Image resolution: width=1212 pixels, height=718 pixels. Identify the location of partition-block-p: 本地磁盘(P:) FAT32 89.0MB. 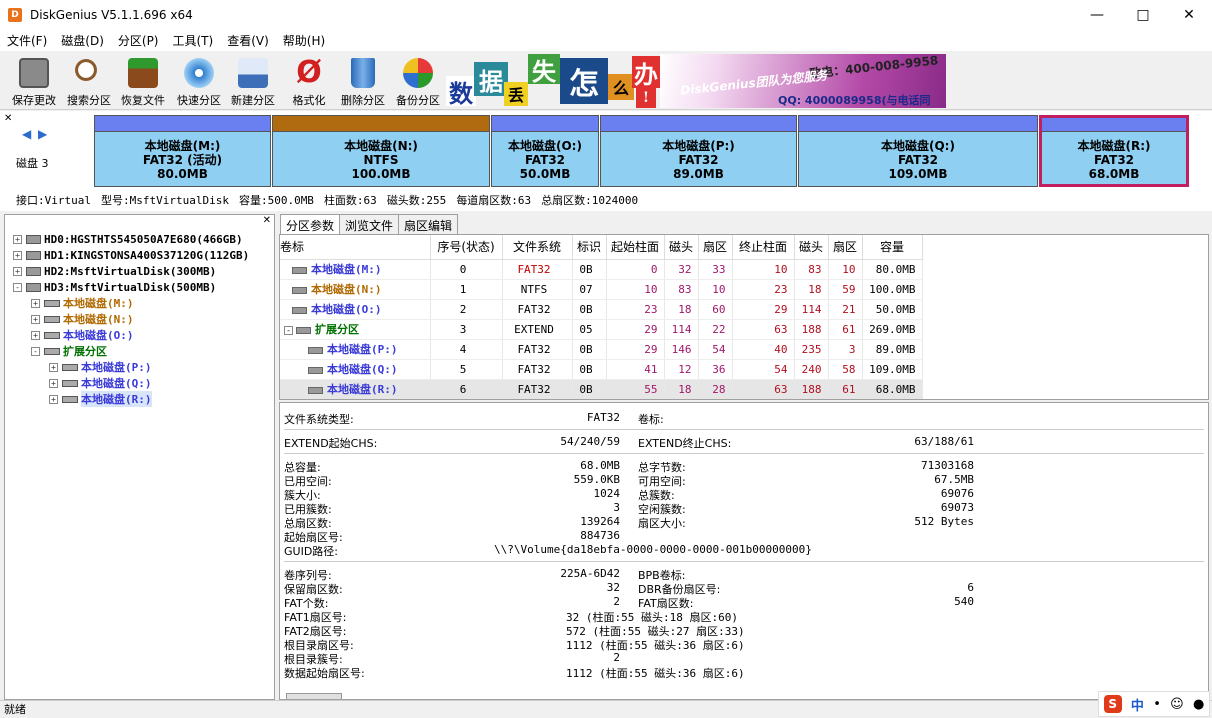
(698, 151).